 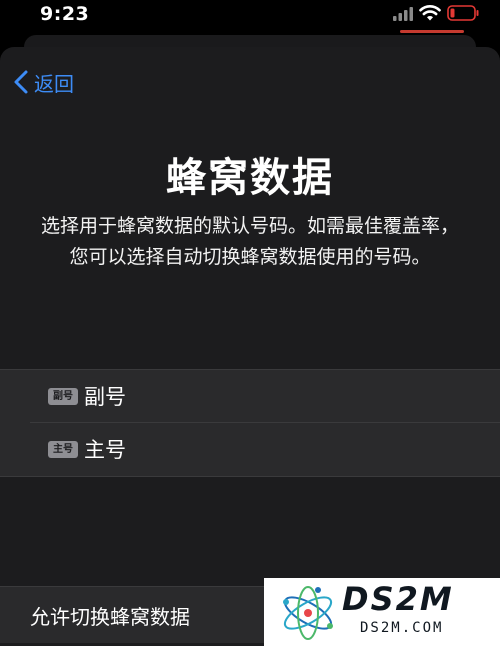 What do you see at coordinates (402, 628) in the screenshot?
I see `watermark-domain: DS2M.COM` at bounding box center [402, 628].